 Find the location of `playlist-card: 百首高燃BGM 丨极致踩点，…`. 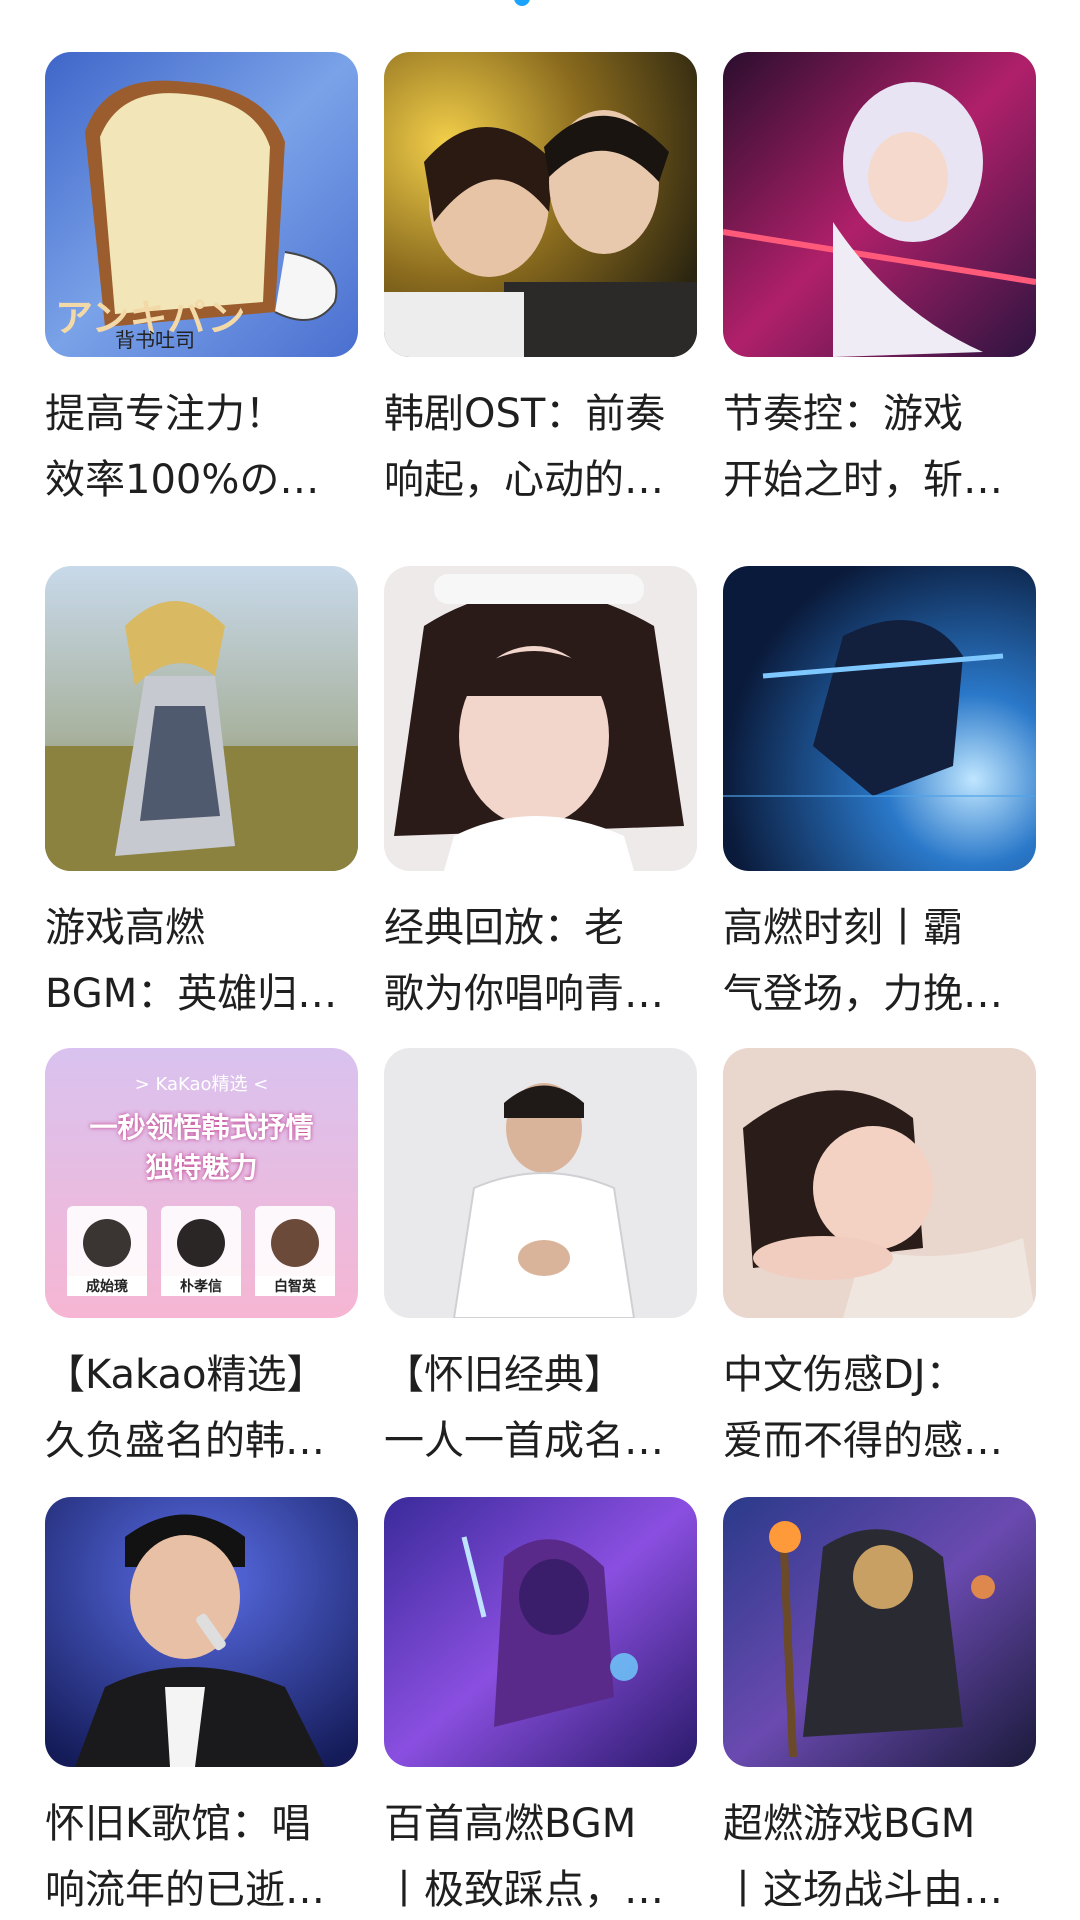

playlist-card: 百首高燃BGM 丨极致踩点，… is located at coordinates (540, 1708).